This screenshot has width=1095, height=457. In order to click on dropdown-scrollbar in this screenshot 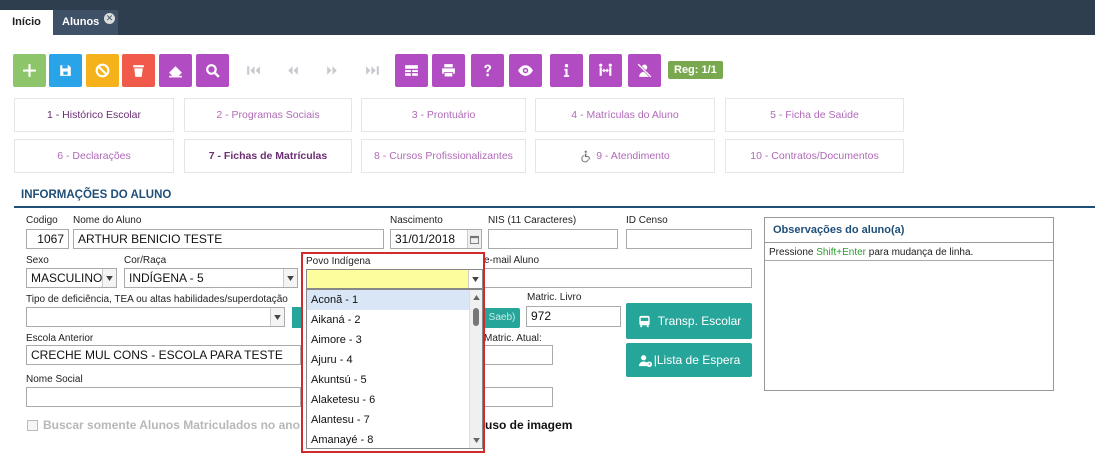, I will do `click(475, 369)`.